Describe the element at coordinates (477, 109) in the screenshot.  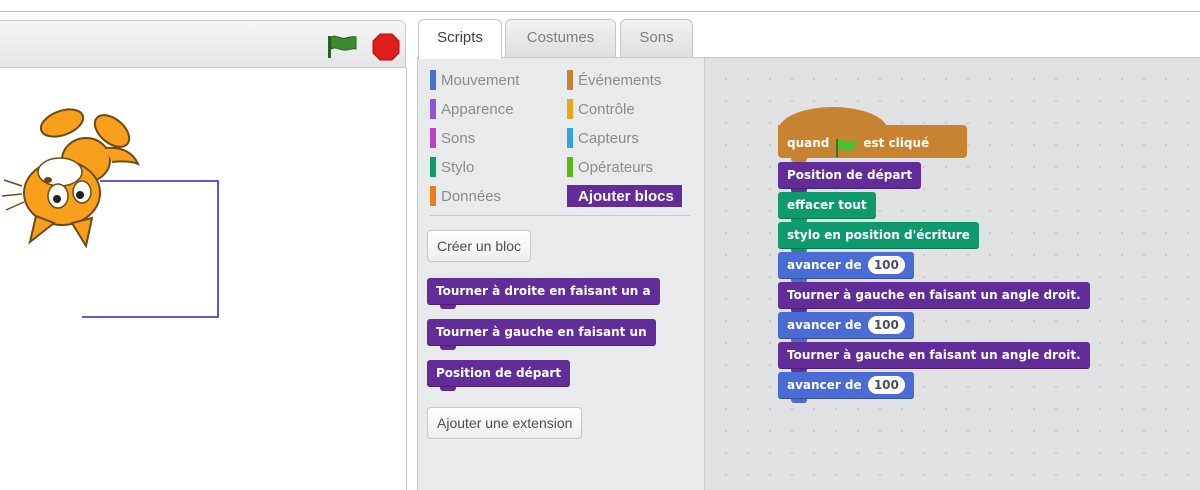
I see `category-label: Apparence` at that location.